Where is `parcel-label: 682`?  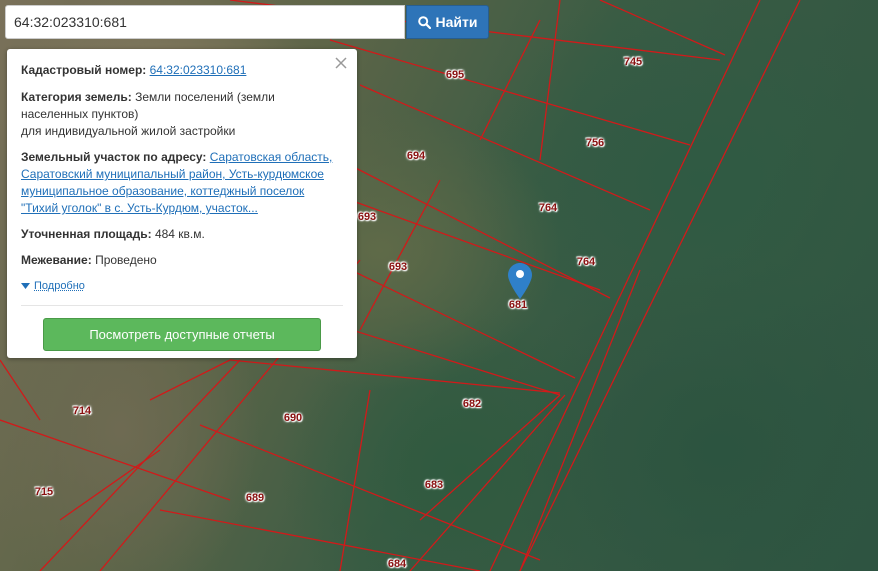 parcel-label: 682 is located at coordinates (472, 404).